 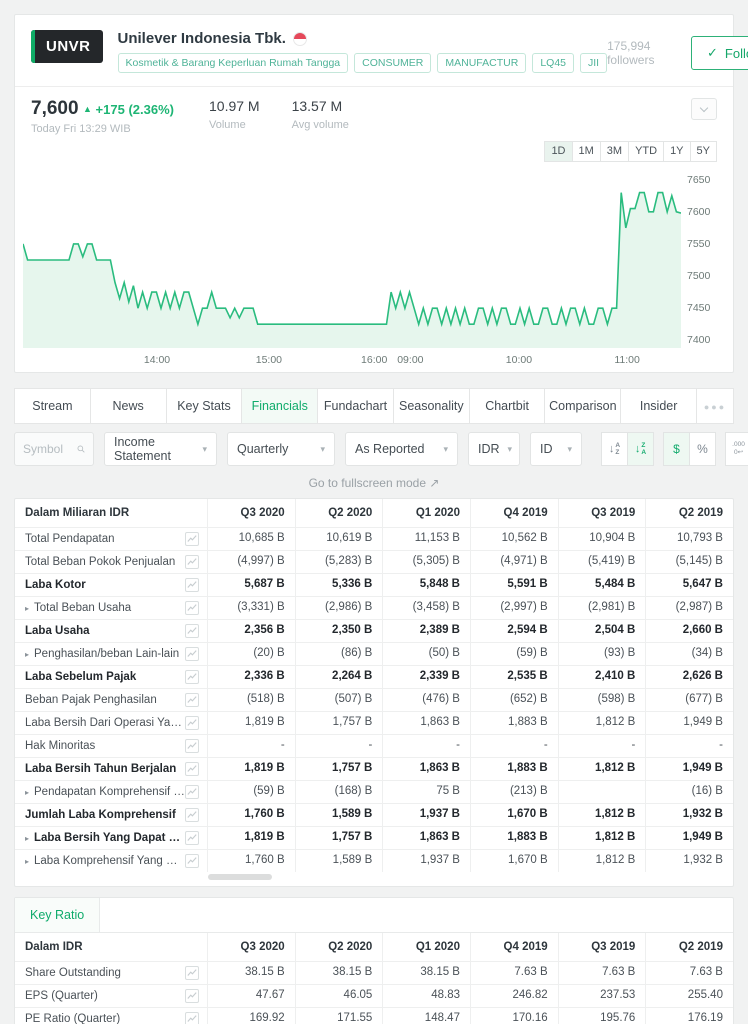 I want to click on statement-select: Income Statement ▾, so click(x=160, y=449).